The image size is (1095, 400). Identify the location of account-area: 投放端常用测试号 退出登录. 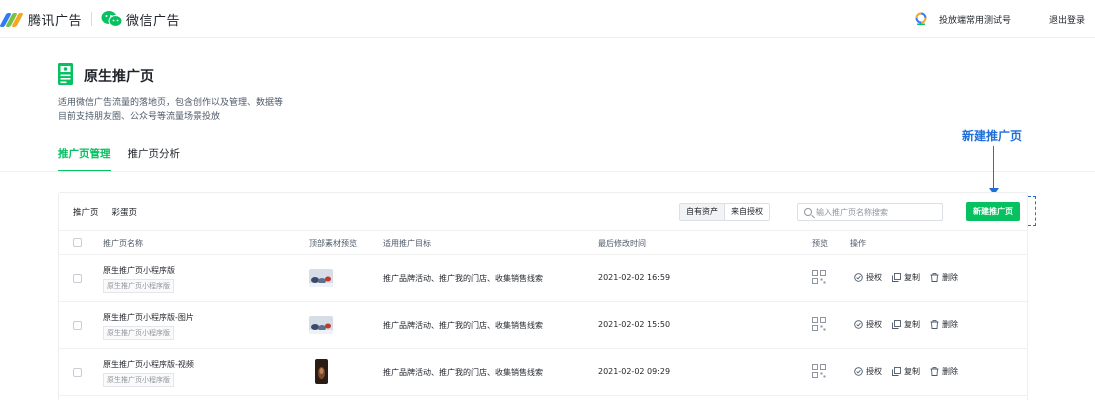
(999, 19).